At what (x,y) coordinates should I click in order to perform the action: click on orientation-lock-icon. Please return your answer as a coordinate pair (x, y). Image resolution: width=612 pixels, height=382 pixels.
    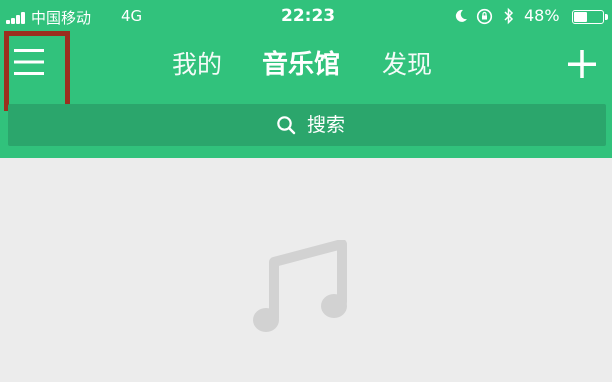
    Looking at the image, I should click on (484, 16).